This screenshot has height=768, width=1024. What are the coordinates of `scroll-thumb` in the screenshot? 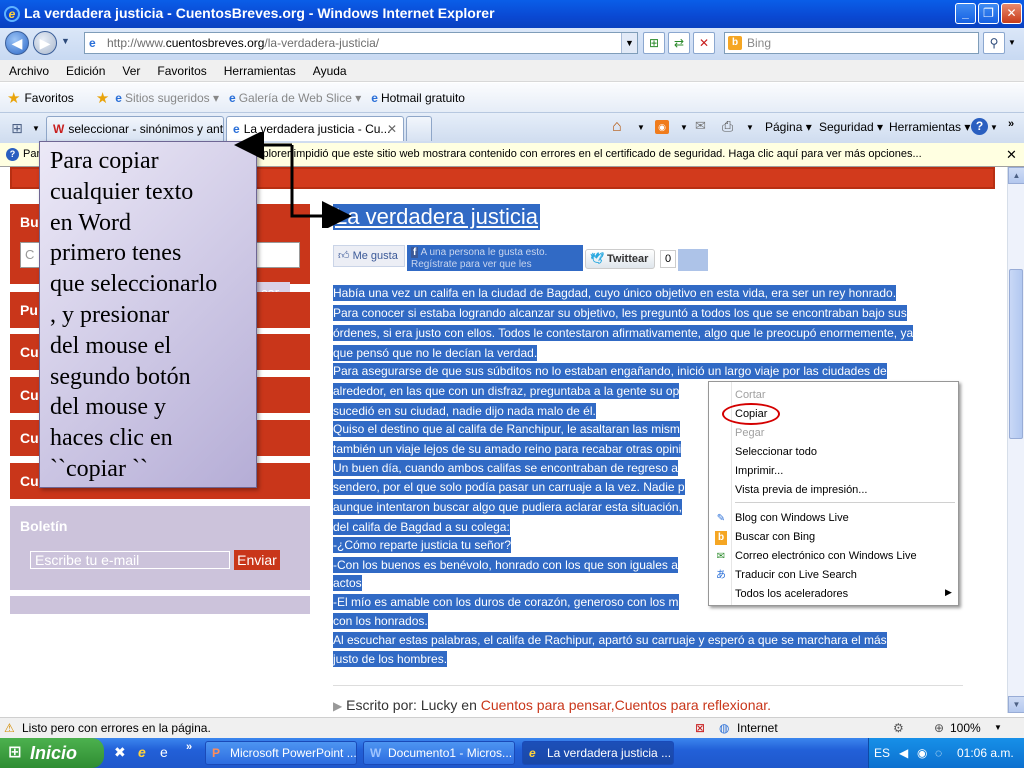 It's located at (1016, 354).